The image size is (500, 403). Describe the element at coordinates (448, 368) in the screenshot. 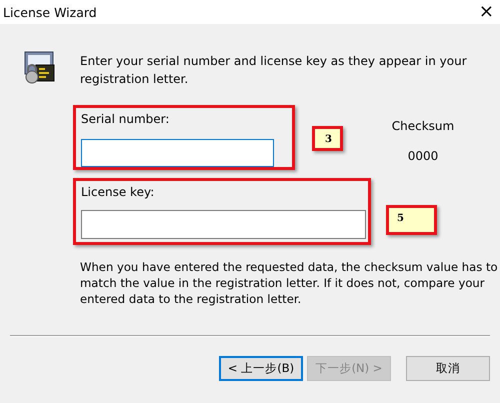

I see `wizard-button: 取消` at that location.